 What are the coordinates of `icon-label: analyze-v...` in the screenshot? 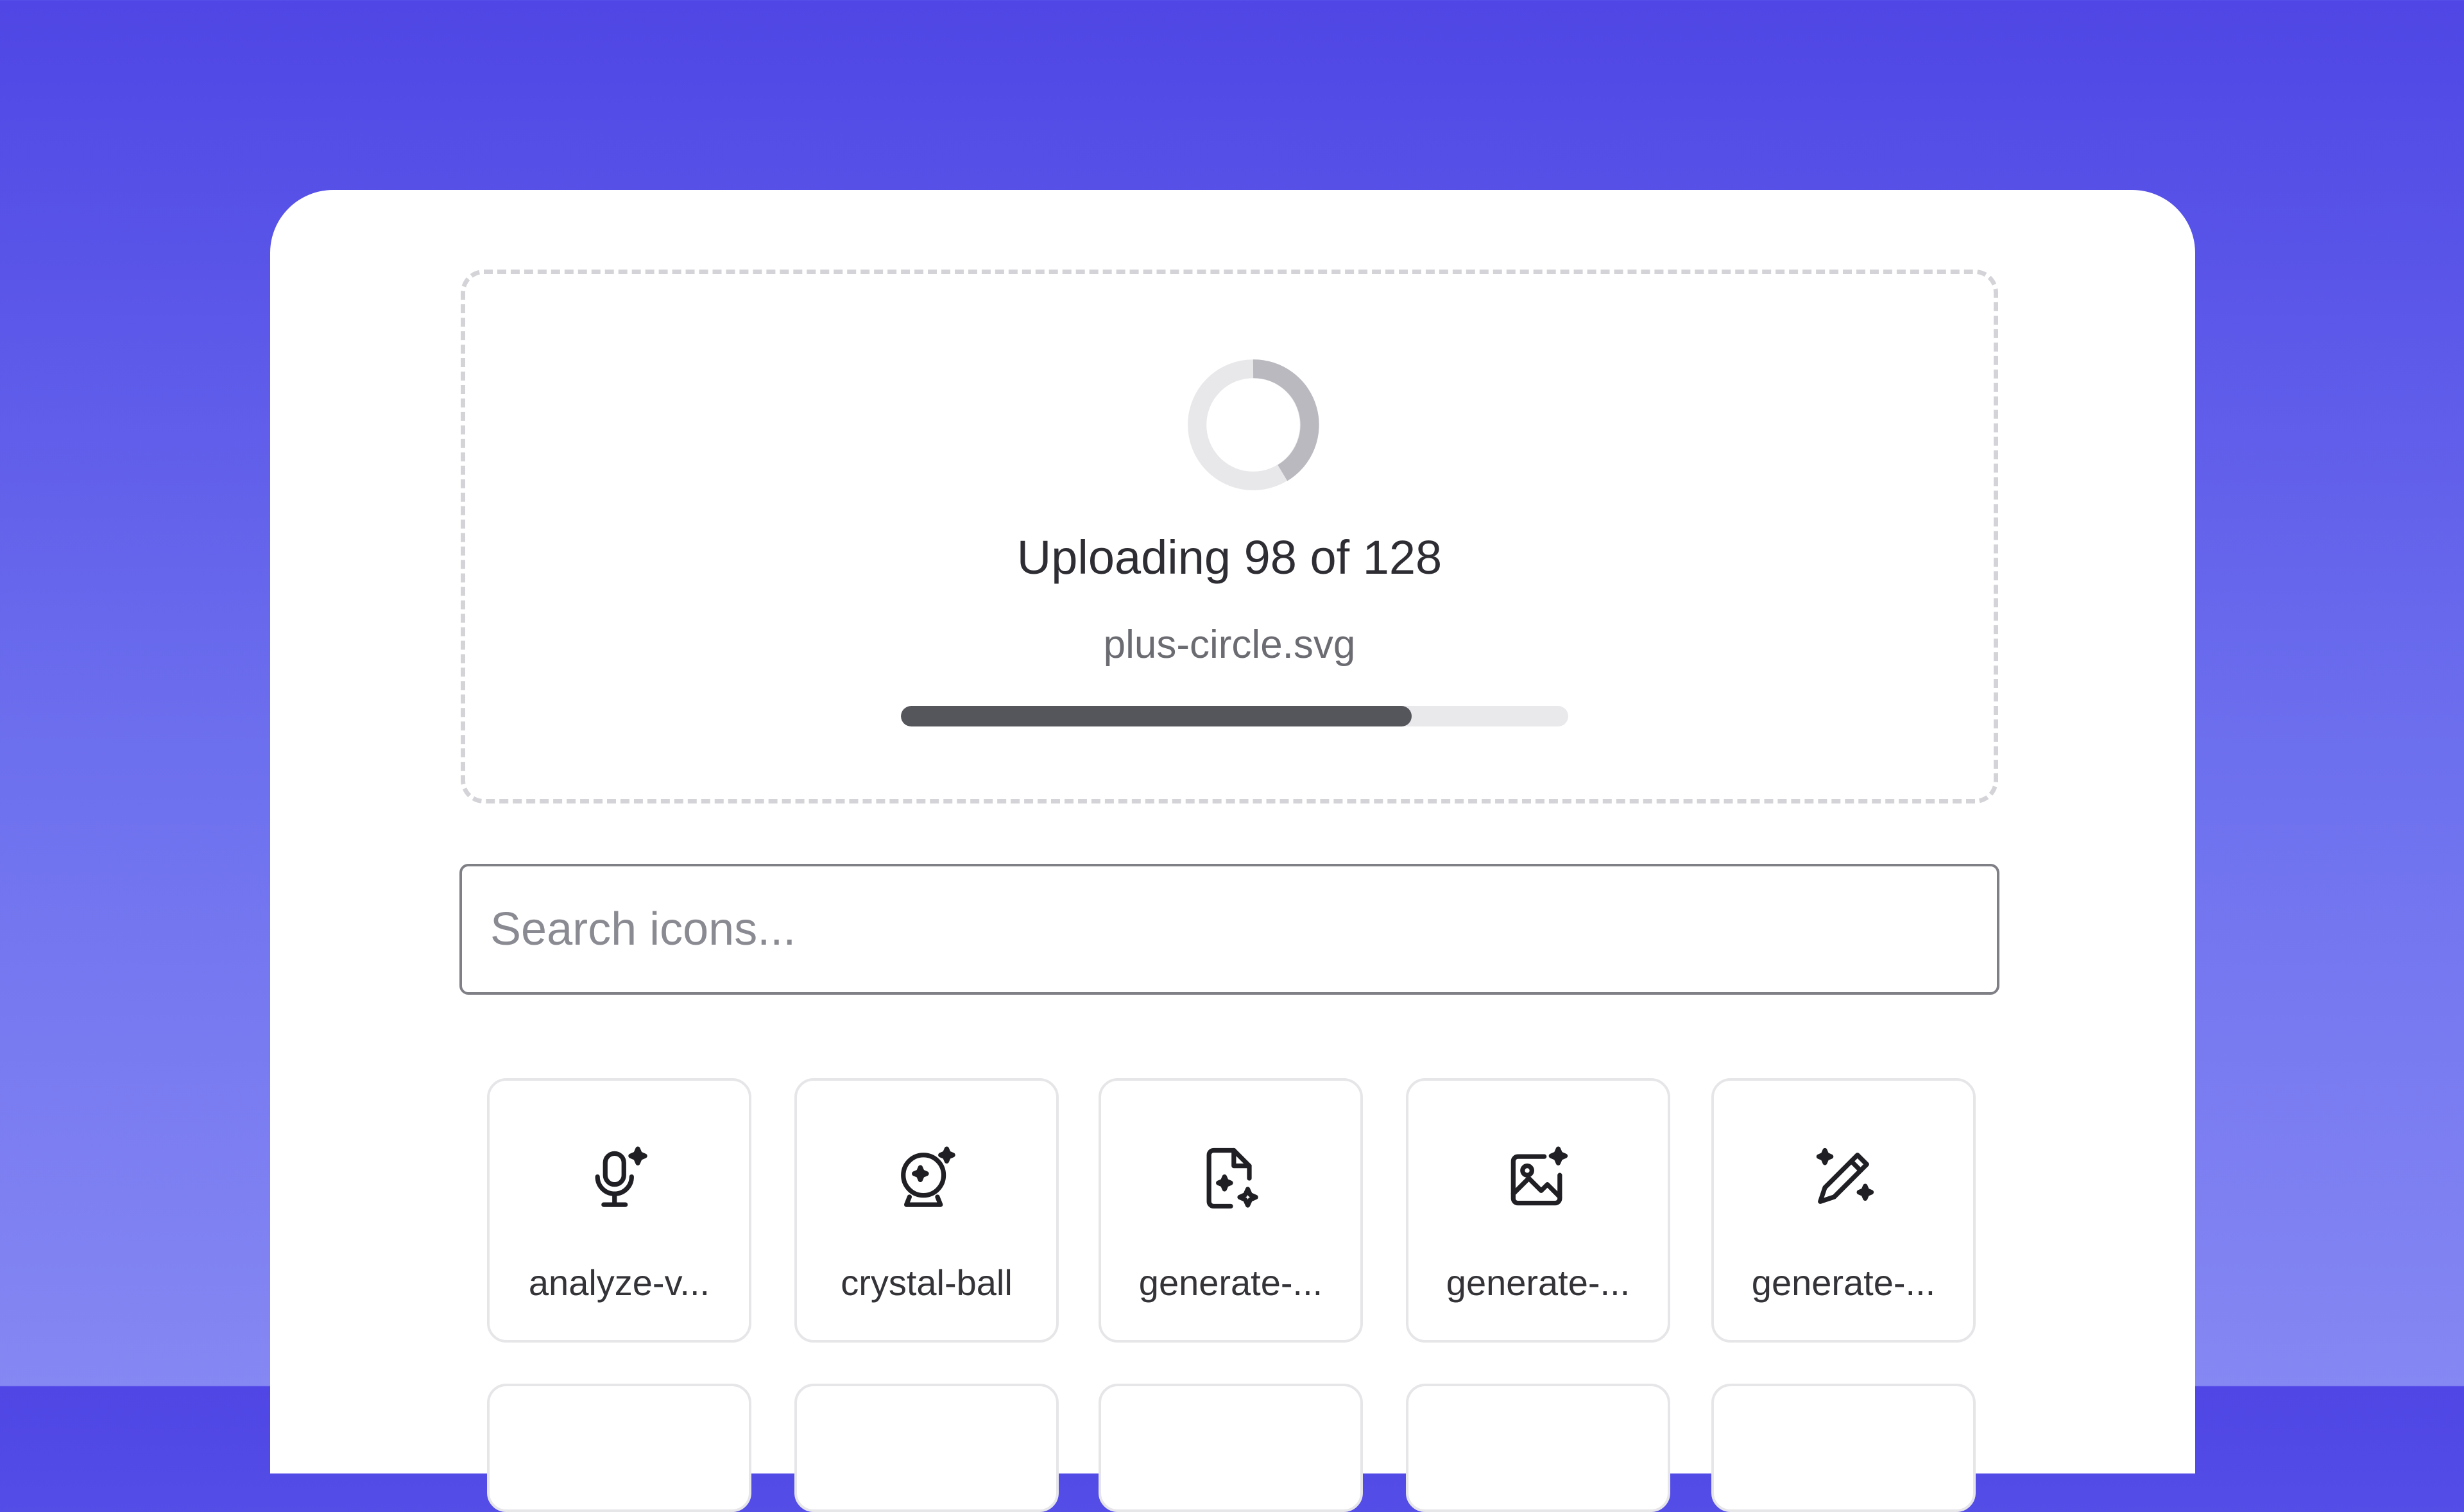 It's located at (619, 1282).